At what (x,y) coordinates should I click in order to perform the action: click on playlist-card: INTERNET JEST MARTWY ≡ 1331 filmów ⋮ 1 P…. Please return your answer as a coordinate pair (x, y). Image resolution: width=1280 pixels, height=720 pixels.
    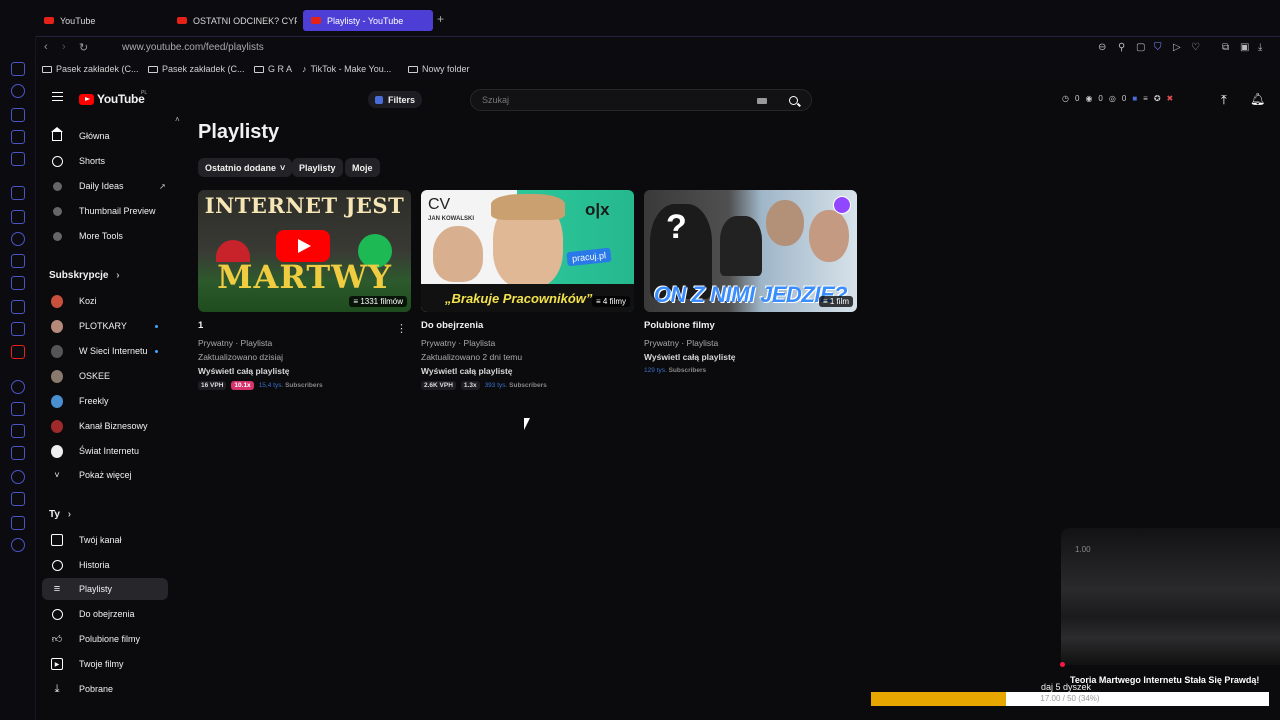
    Looking at the image, I should click on (304, 290).